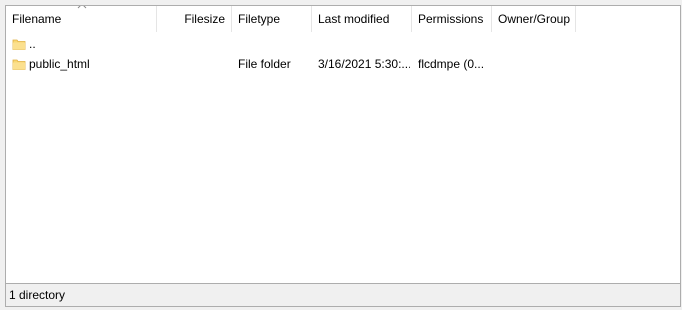 Image resolution: width=682 pixels, height=310 pixels. I want to click on status-bar-text: 1 directory, so click(37, 295).